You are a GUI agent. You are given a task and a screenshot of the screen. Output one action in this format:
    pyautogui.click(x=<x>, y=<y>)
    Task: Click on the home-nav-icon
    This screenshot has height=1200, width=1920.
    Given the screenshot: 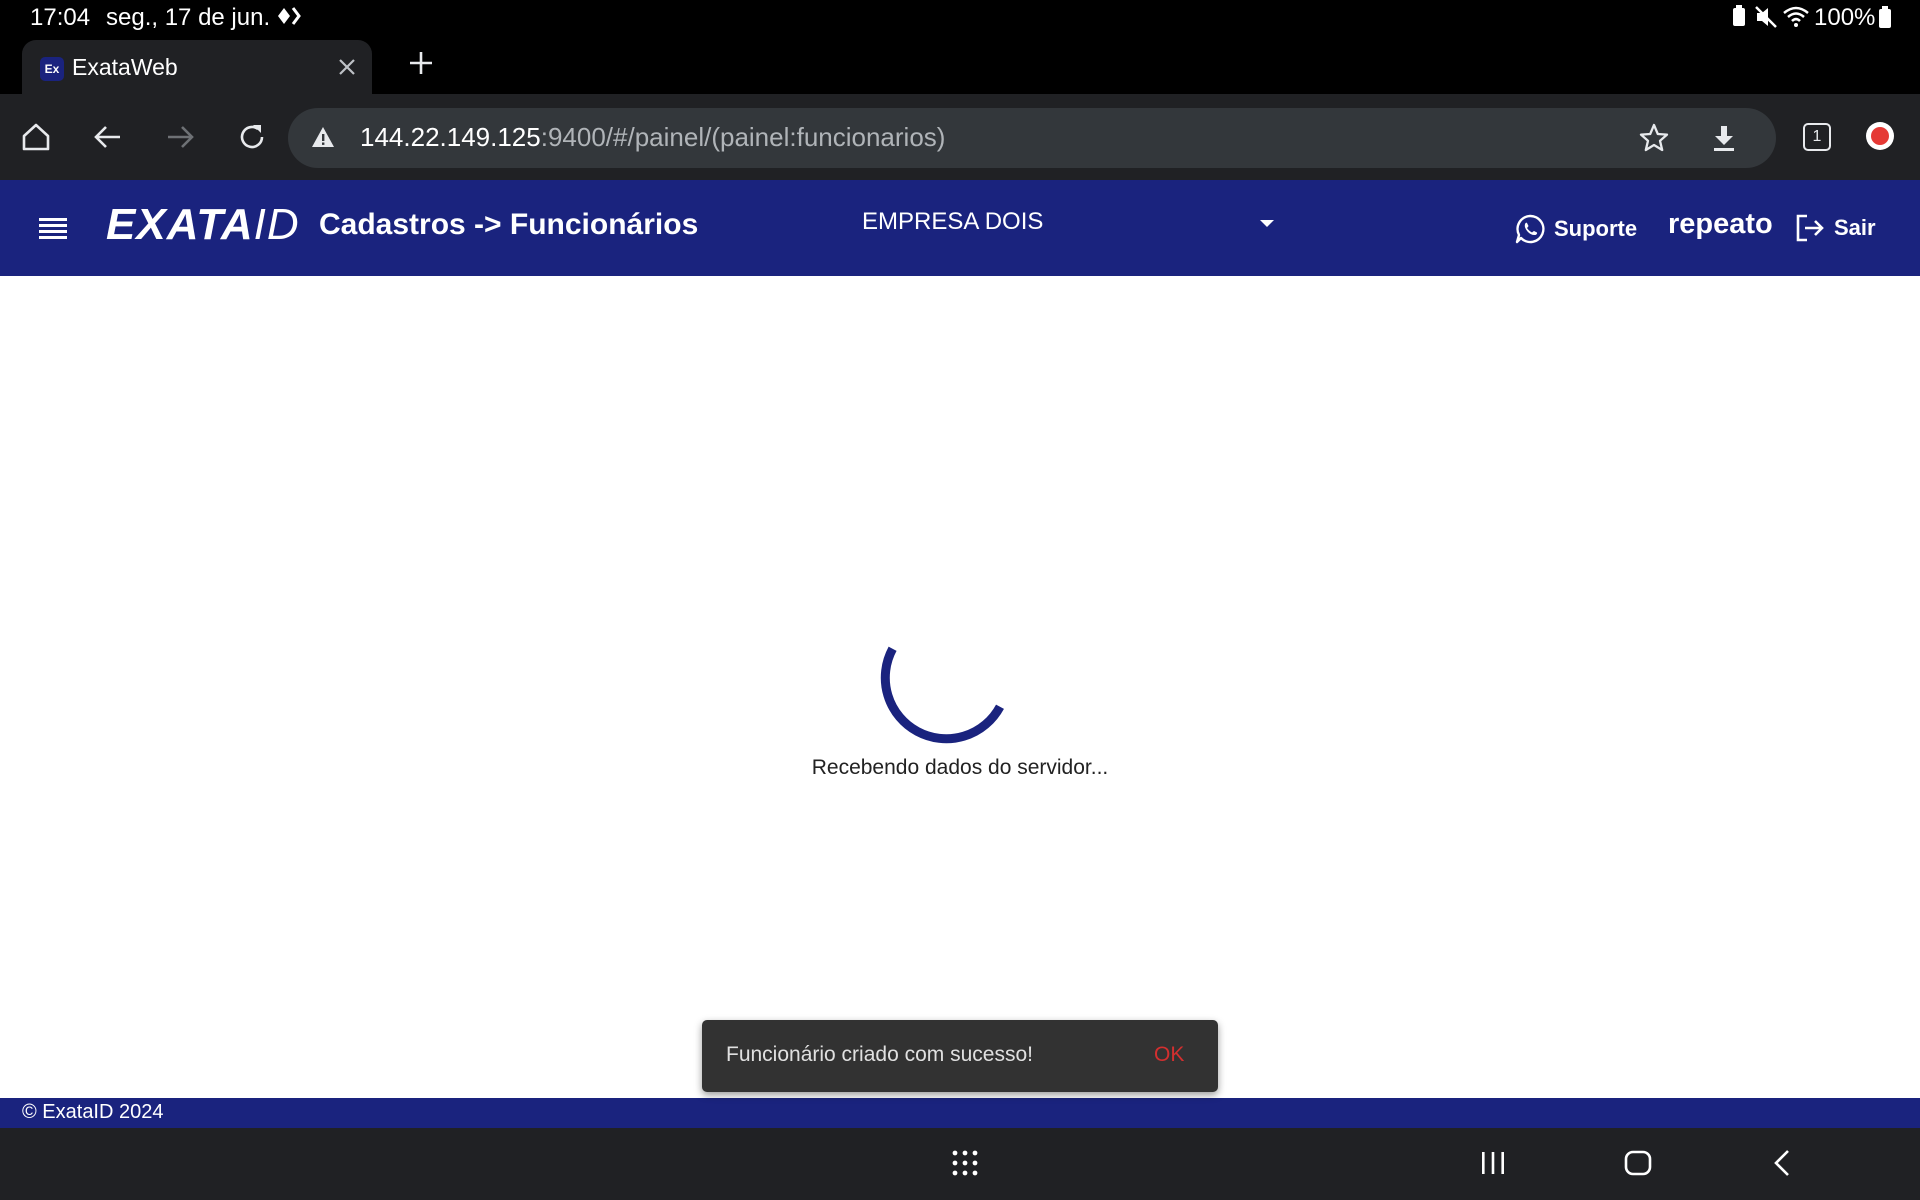 What is the action you would take?
    pyautogui.click(x=1638, y=1165)
    